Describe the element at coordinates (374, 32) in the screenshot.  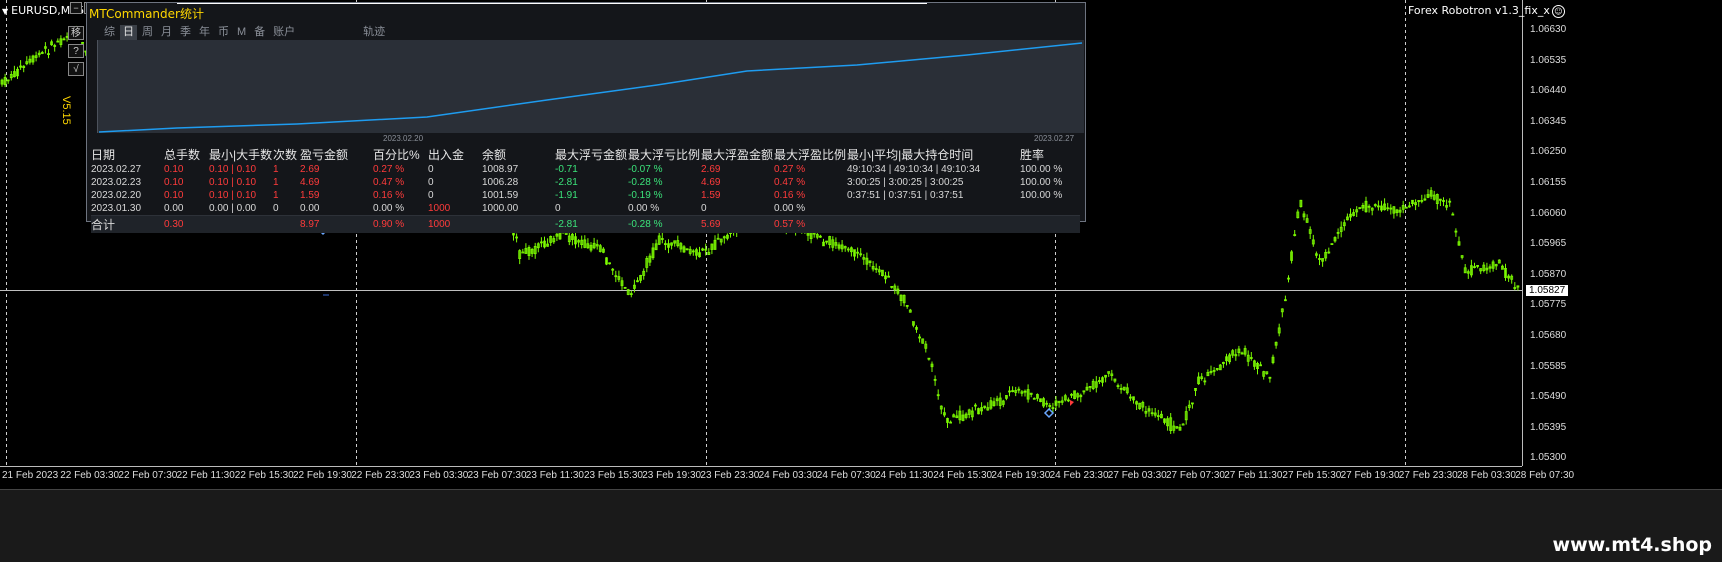
I see `tab-10: 轨迹` at that location.